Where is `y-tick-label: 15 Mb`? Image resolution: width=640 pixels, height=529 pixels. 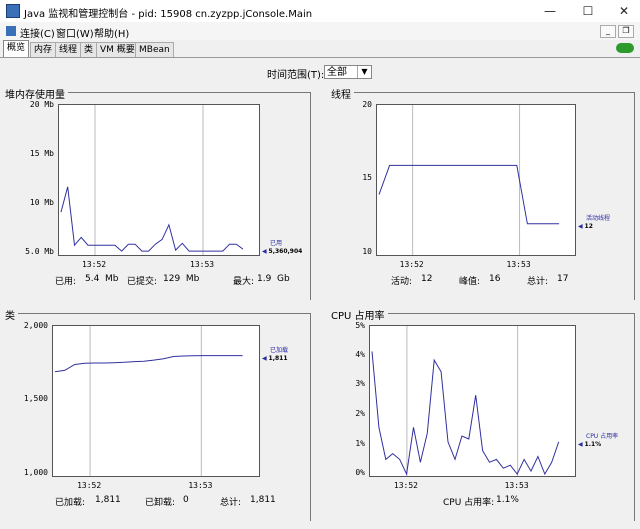 y-tick-label: 15 Mb is located at coordinates (41, 153).